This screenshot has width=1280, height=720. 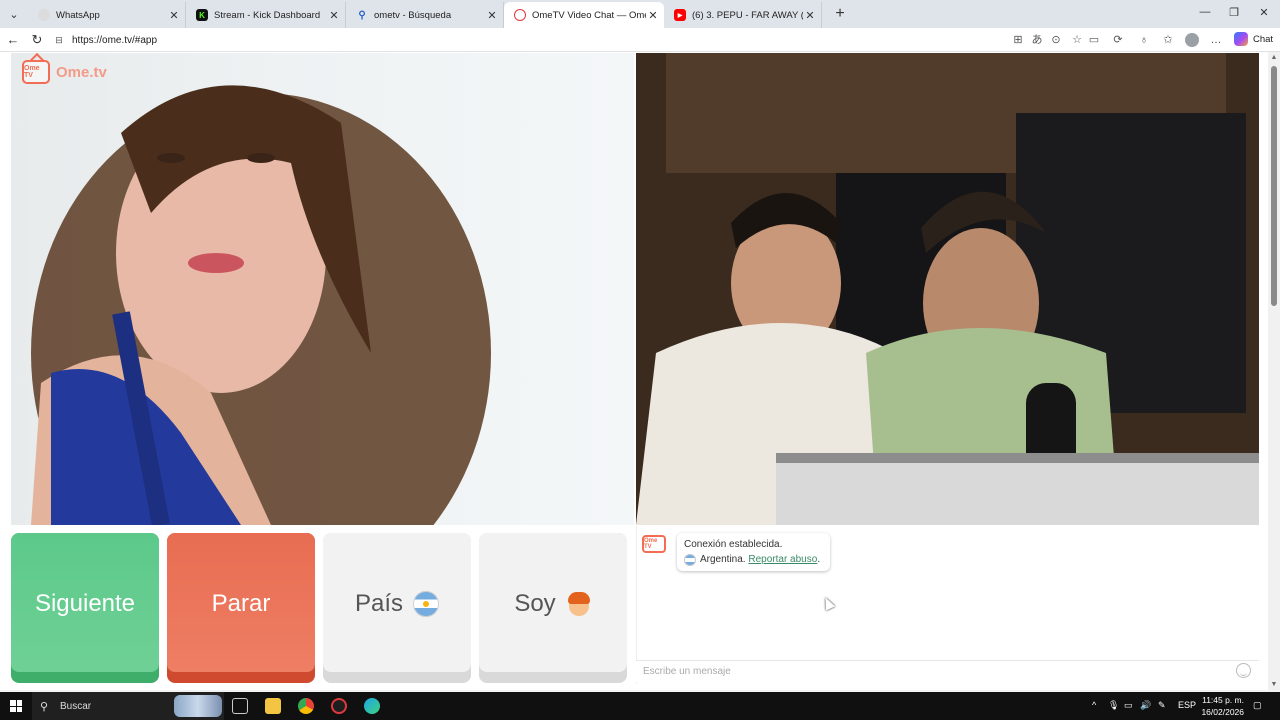 What do you see at coordinates (1222, 712) in the screenshot?
I see `clock-date: 16/02/2026` at bounding box center [1222, 712].